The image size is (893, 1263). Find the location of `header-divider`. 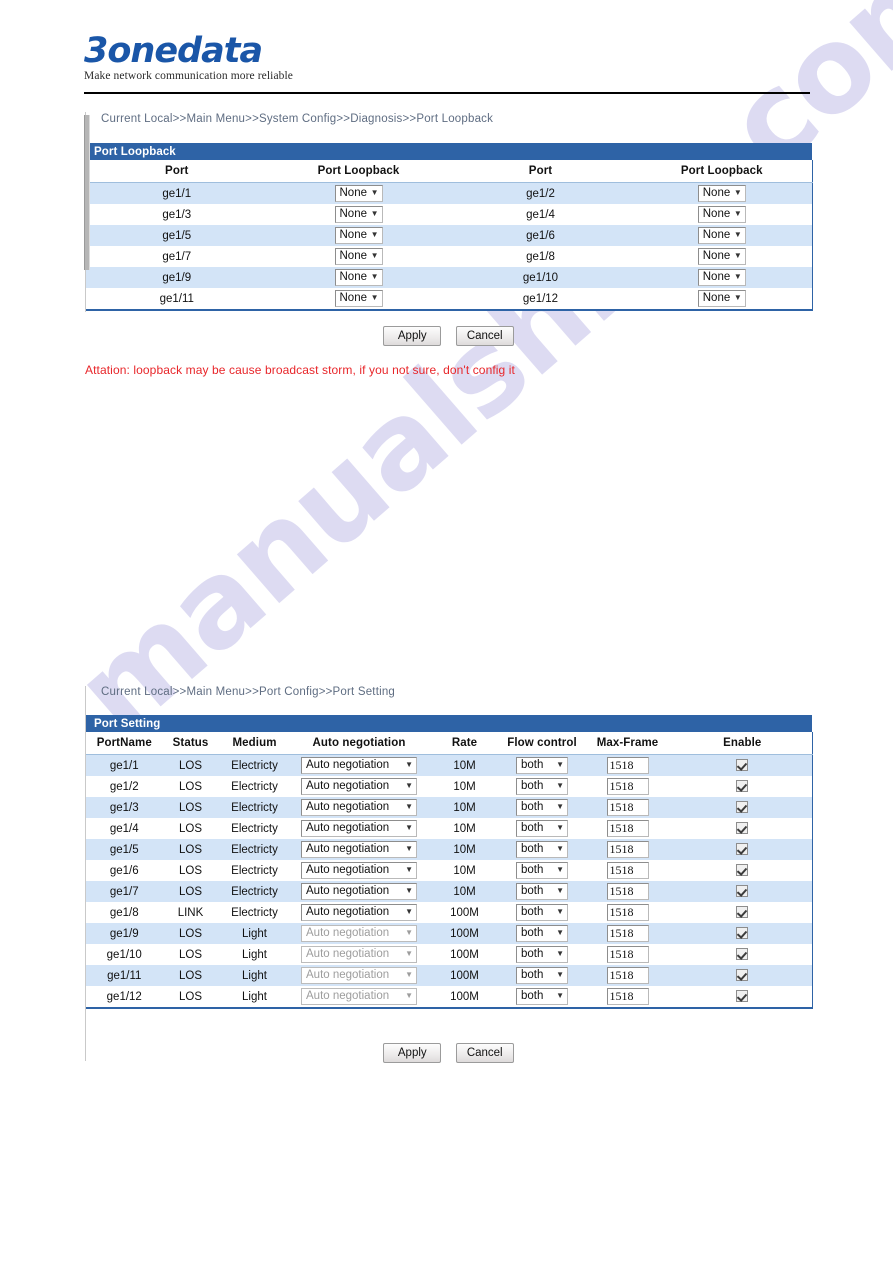

header-divider is located at coordinates (447, 93).